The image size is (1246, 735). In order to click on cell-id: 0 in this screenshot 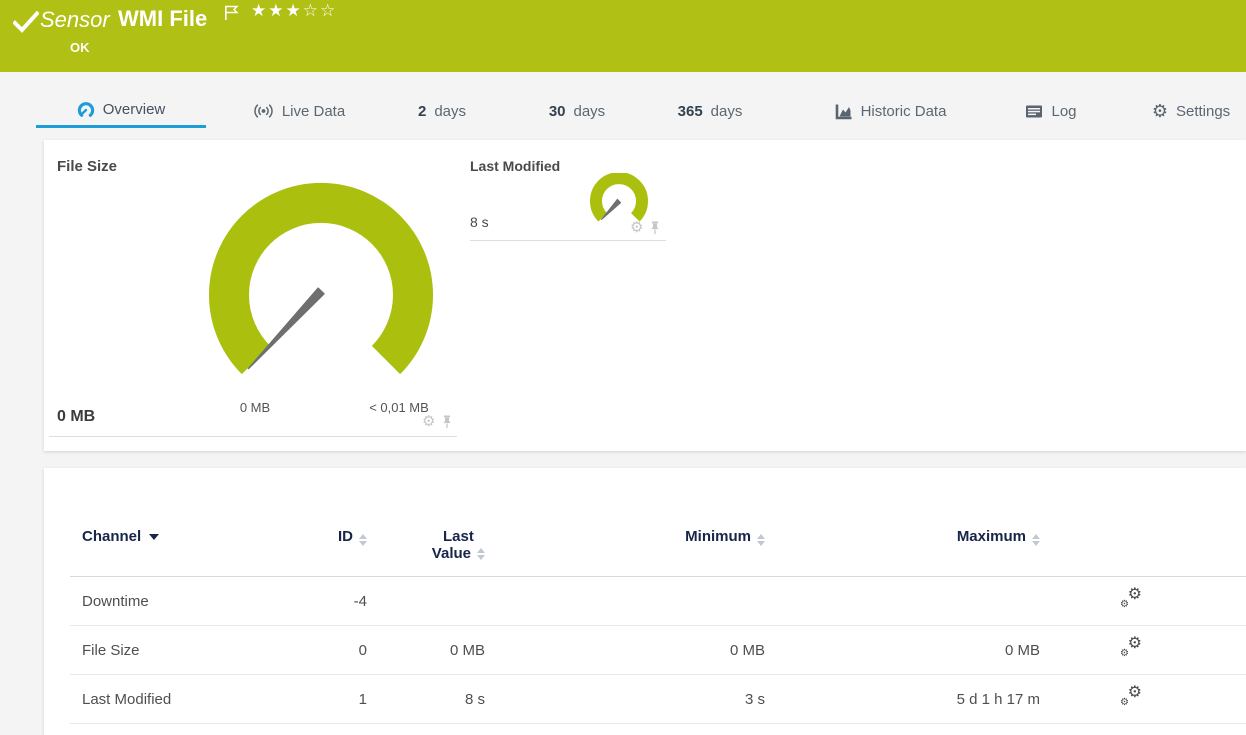, I will do `click(333, 650)`.